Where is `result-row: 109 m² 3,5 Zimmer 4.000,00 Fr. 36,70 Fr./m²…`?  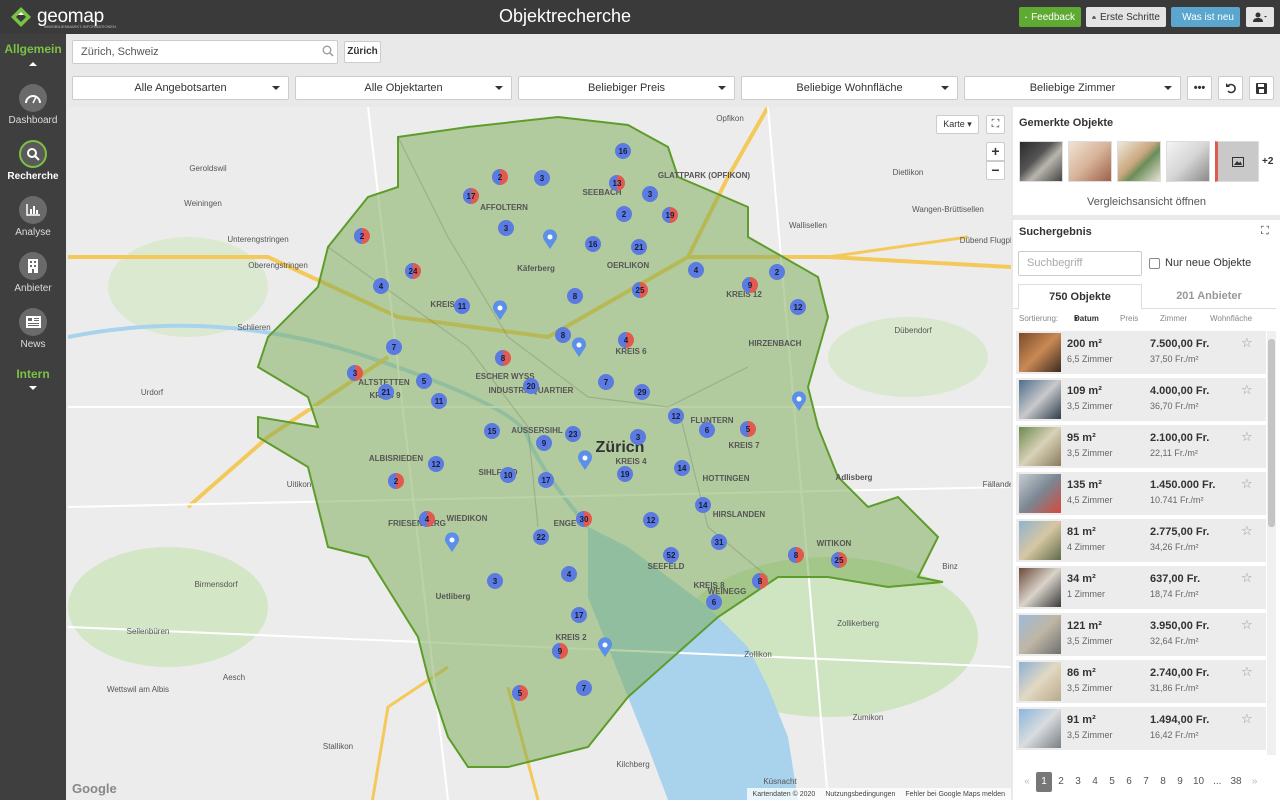
result-row: 109 m² 3,5 Zimmer 4.000,00 Fr. 36,70 Fr./m²… is located at coordinates (1141, 399).